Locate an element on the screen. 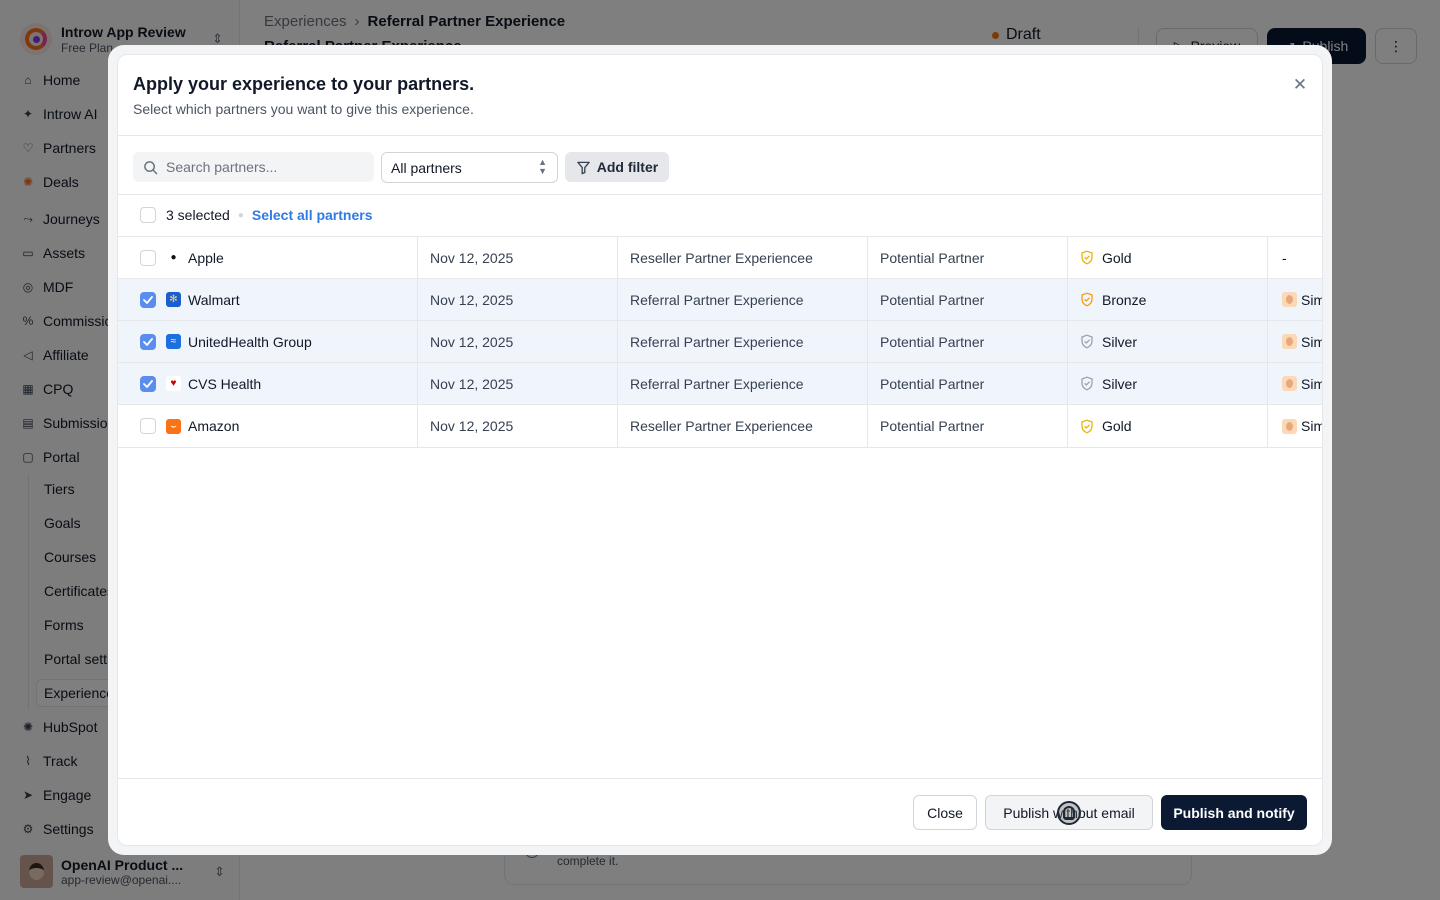 The image size is (1440, 900). chevron-up-down-icon: ▲ ▼ is located at coordinates (542, 166).